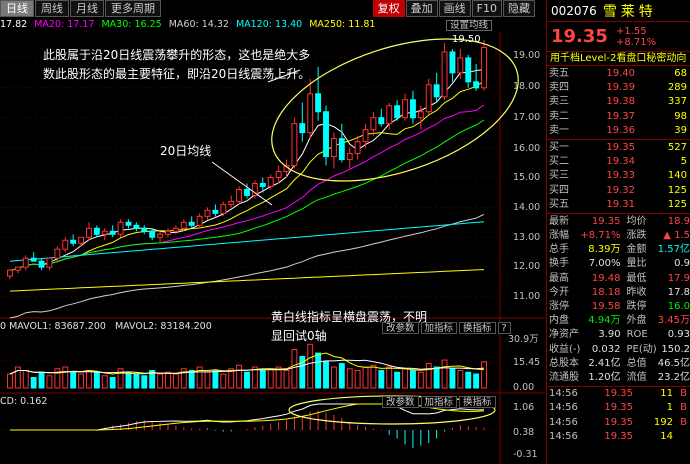  Describe the element at coordinates (525, 454) in the screenshot. I see `macd-axis-label: -0.31` at that location.